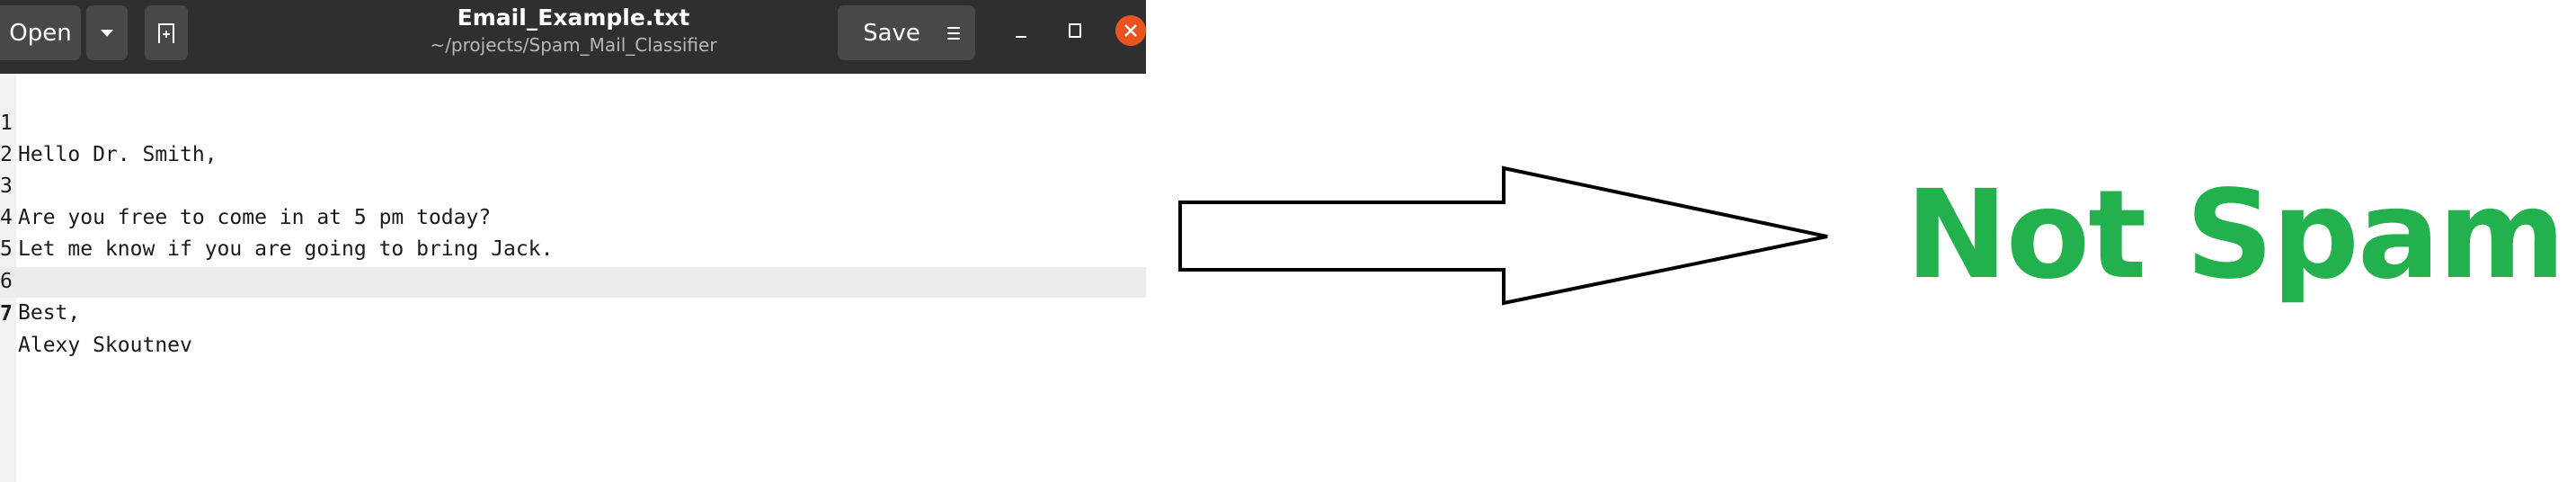 Image resolution: width=2576 pixels, height=482 pixels. What do you see at coordinates (37, 232) in the screenshot?
I see `text-line: 5` at bounding box center [37, 232].